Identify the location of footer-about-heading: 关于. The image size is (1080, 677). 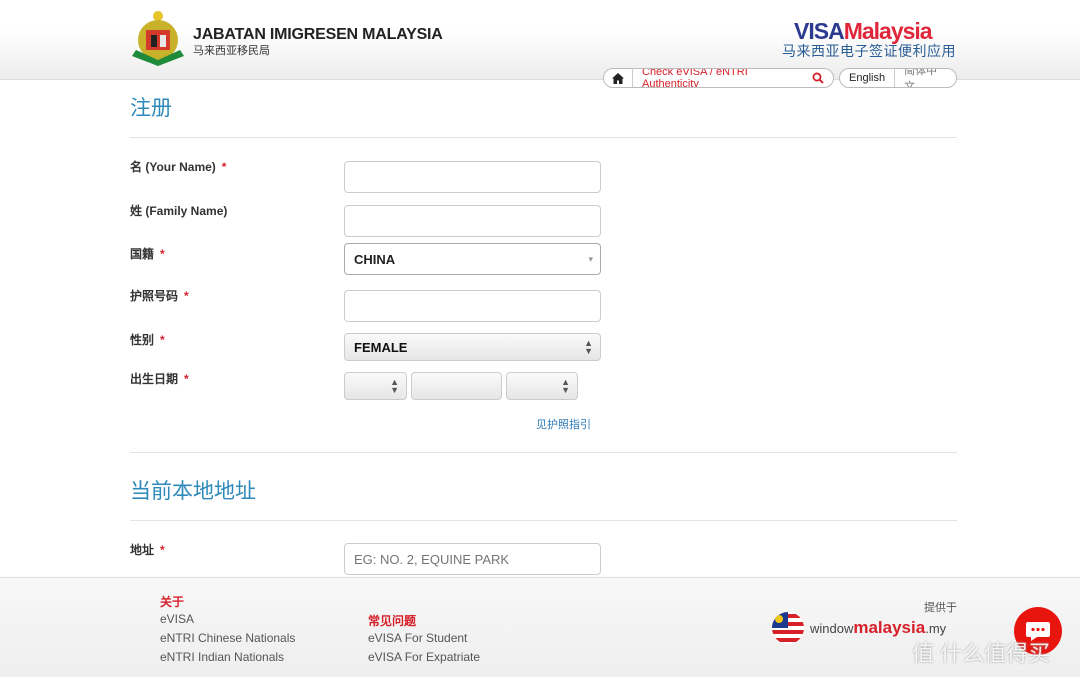
(172, 602).